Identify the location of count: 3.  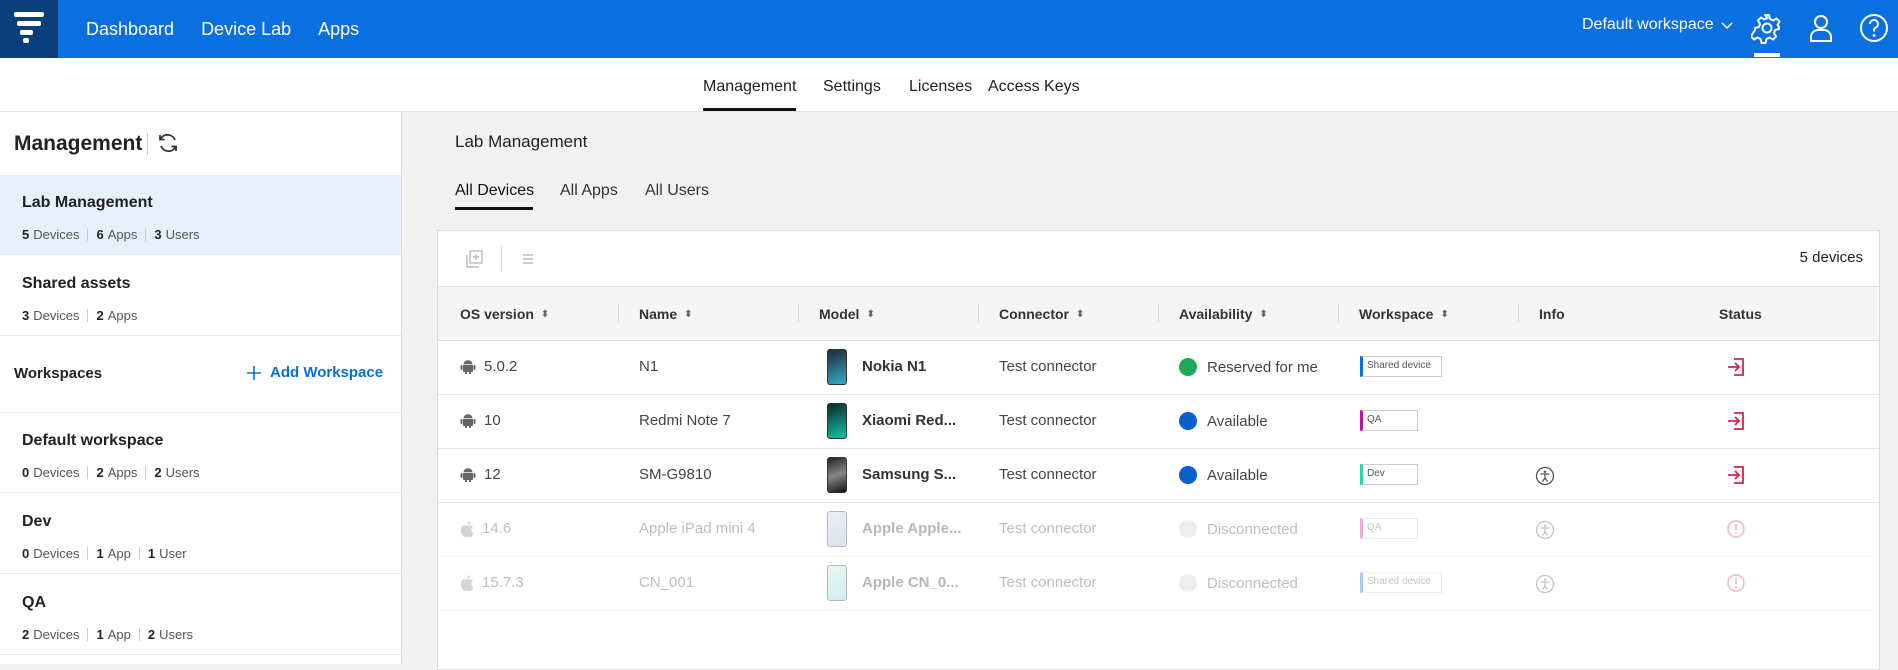
(26, 315).